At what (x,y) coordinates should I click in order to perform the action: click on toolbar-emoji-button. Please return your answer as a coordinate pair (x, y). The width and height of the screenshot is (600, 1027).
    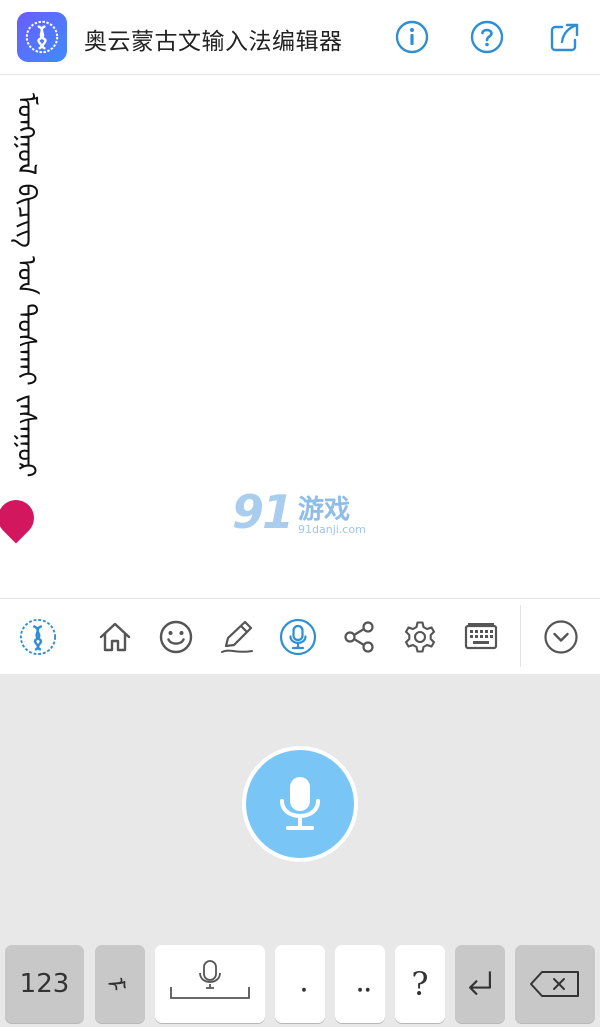
    Looking at the image, I should click on (176, 637).